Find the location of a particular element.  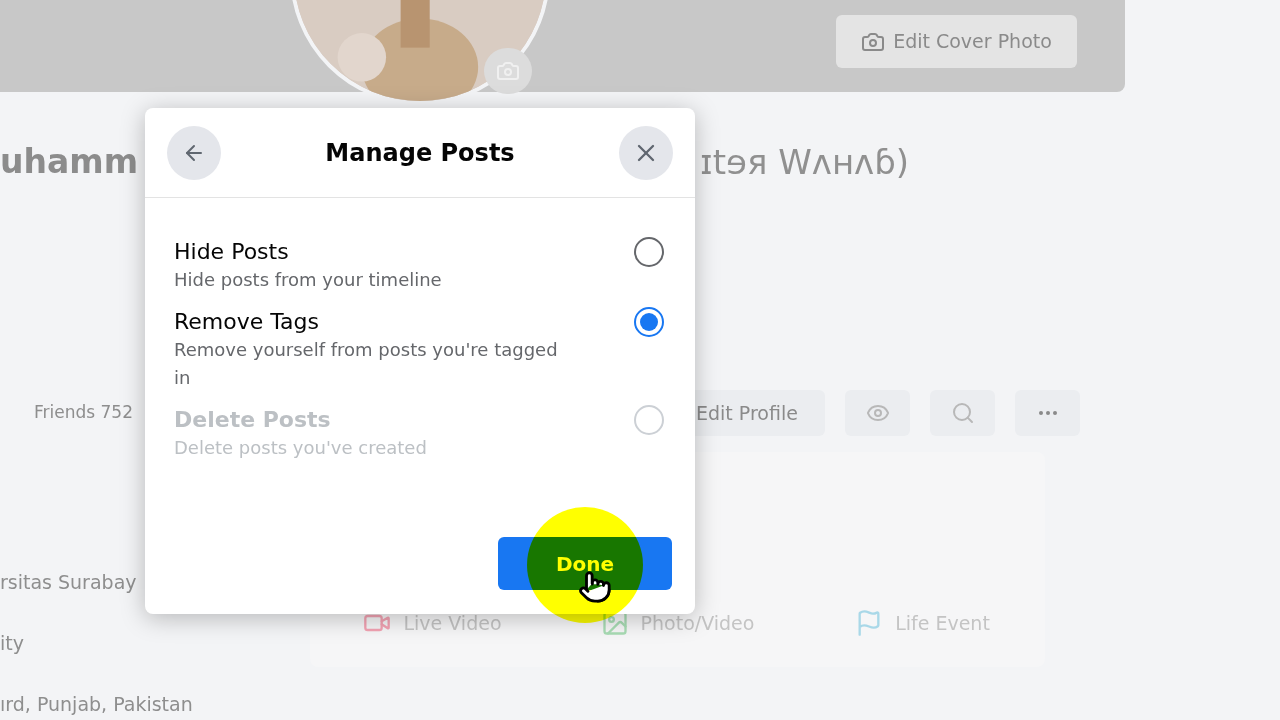

dialog-title: Manage Posts is located at coordinates (420, 153).